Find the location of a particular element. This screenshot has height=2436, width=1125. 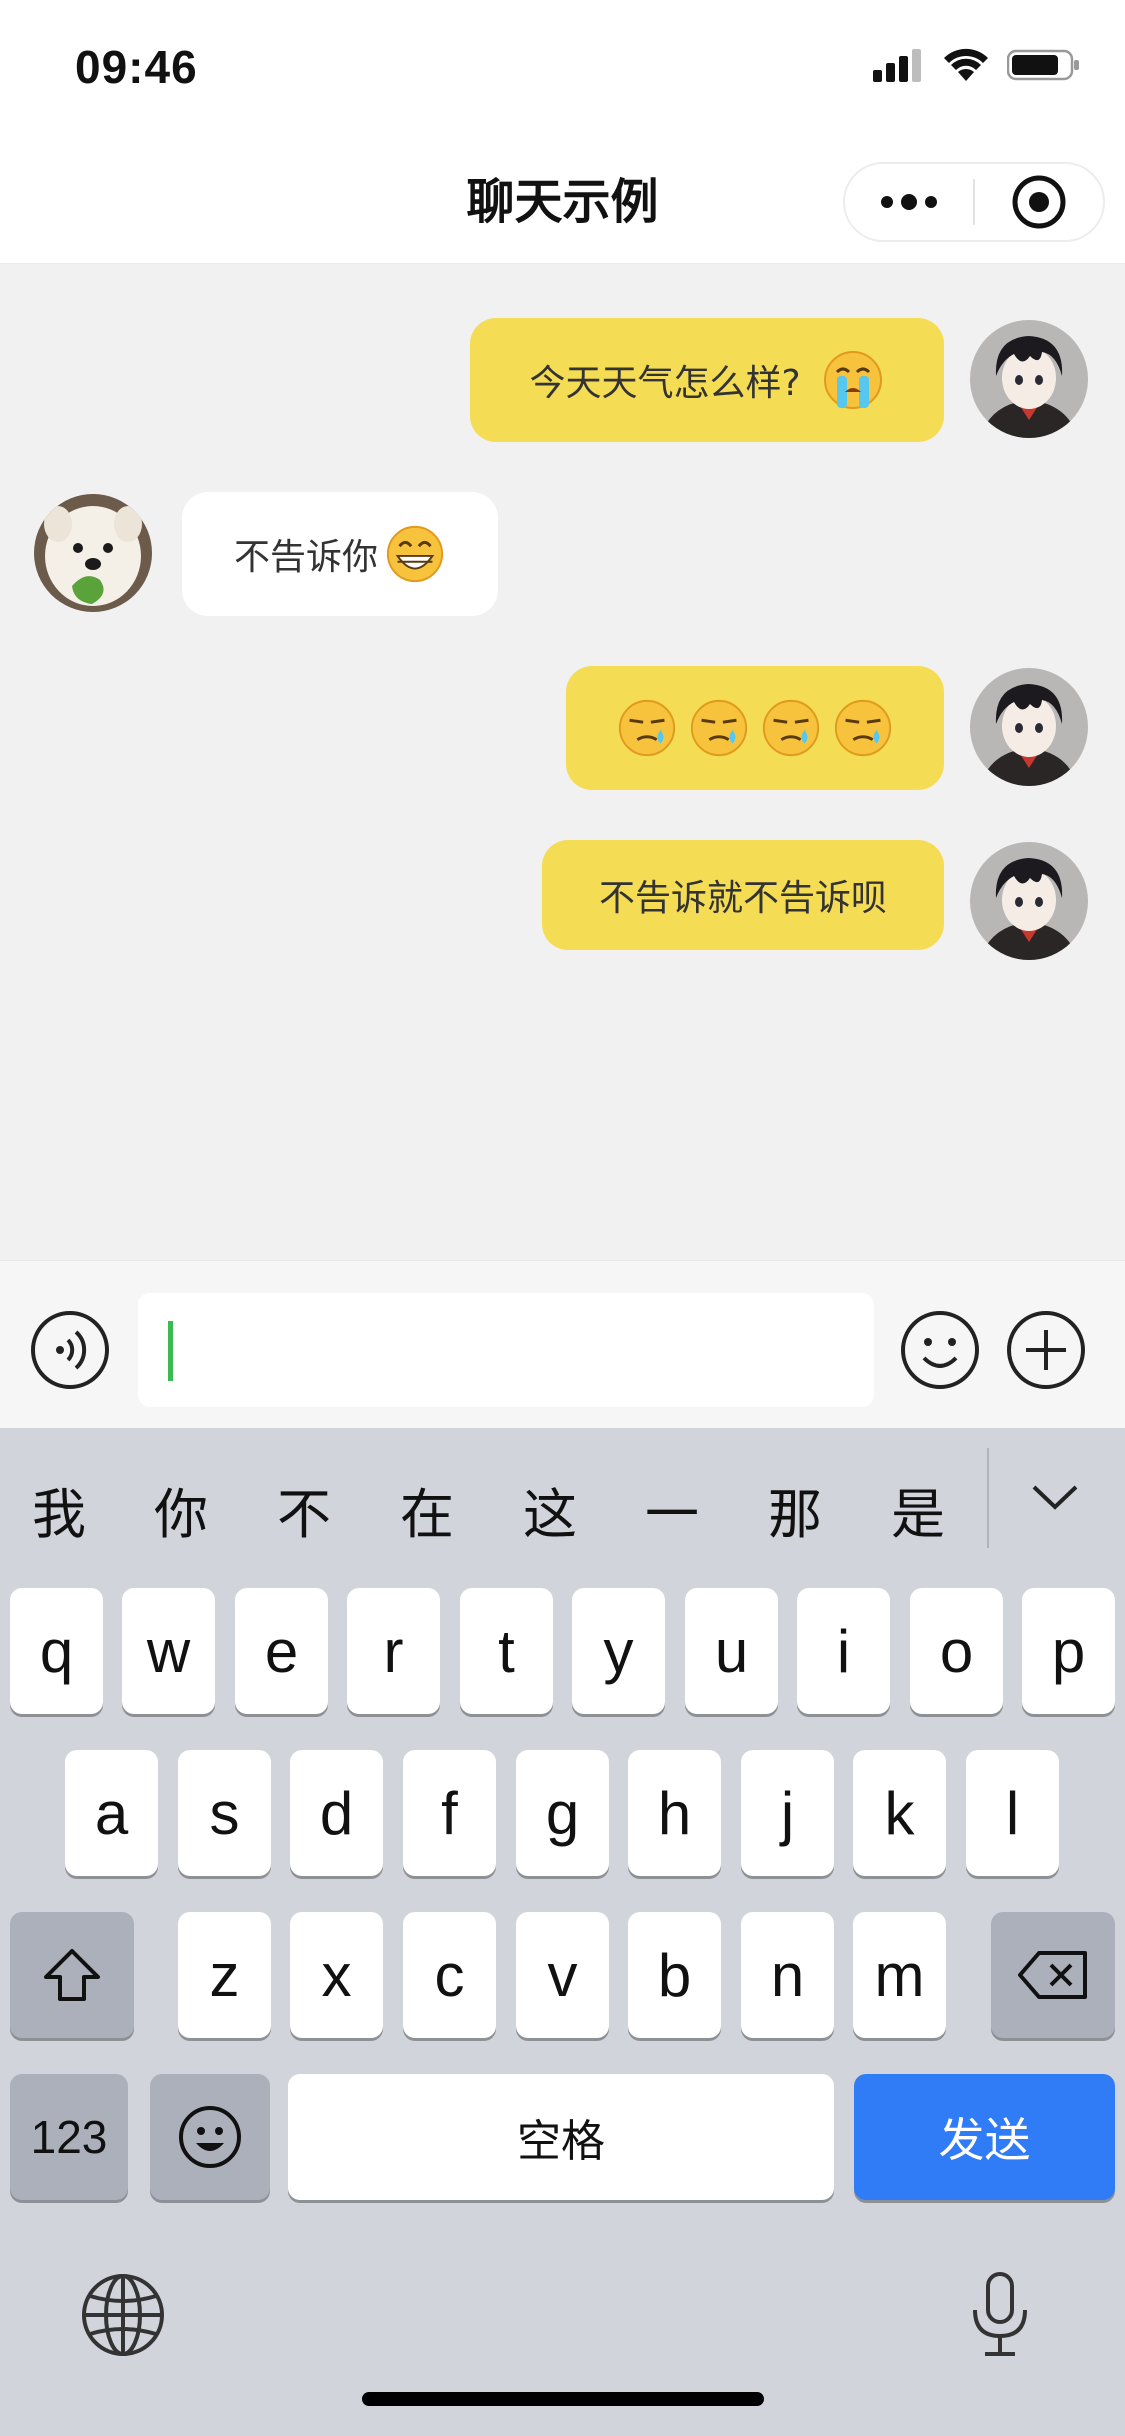

emoji-keyboard-key is located at coordinates (210, 2137).